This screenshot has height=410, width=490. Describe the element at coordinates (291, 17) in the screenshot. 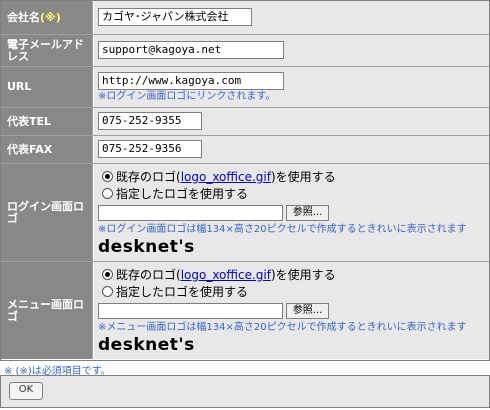

I see `company-value-cell: カゴヤ･ジャパン株式会社` at that location.